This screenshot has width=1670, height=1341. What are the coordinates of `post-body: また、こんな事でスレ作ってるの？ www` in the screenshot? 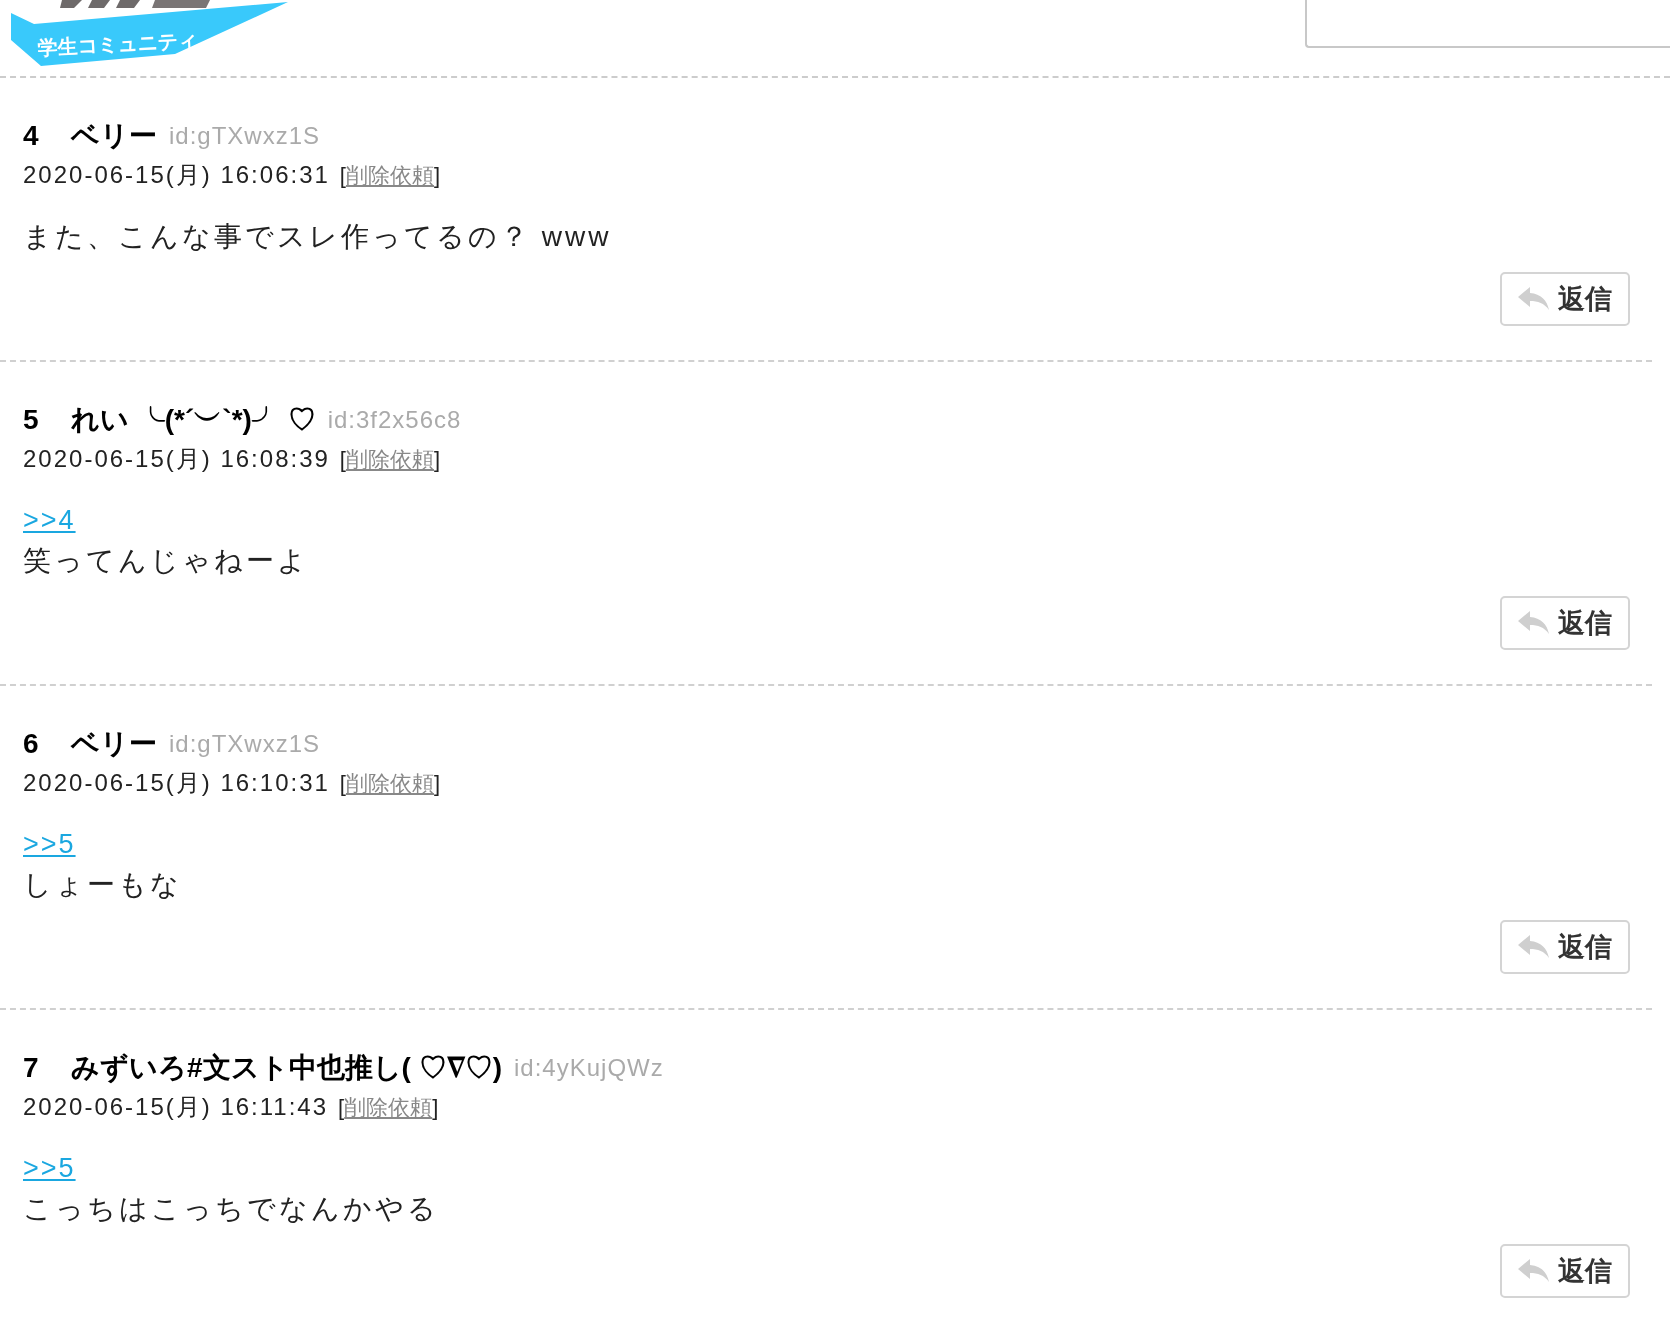 It's located at (317, 237).